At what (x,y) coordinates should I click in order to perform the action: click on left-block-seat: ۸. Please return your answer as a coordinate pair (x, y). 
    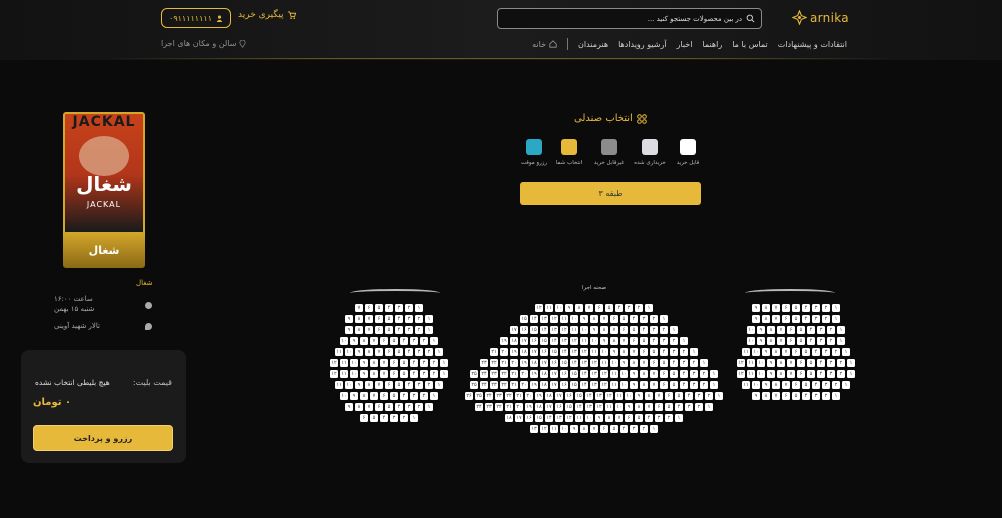
    Looking at the image, I should click on (374, 374).